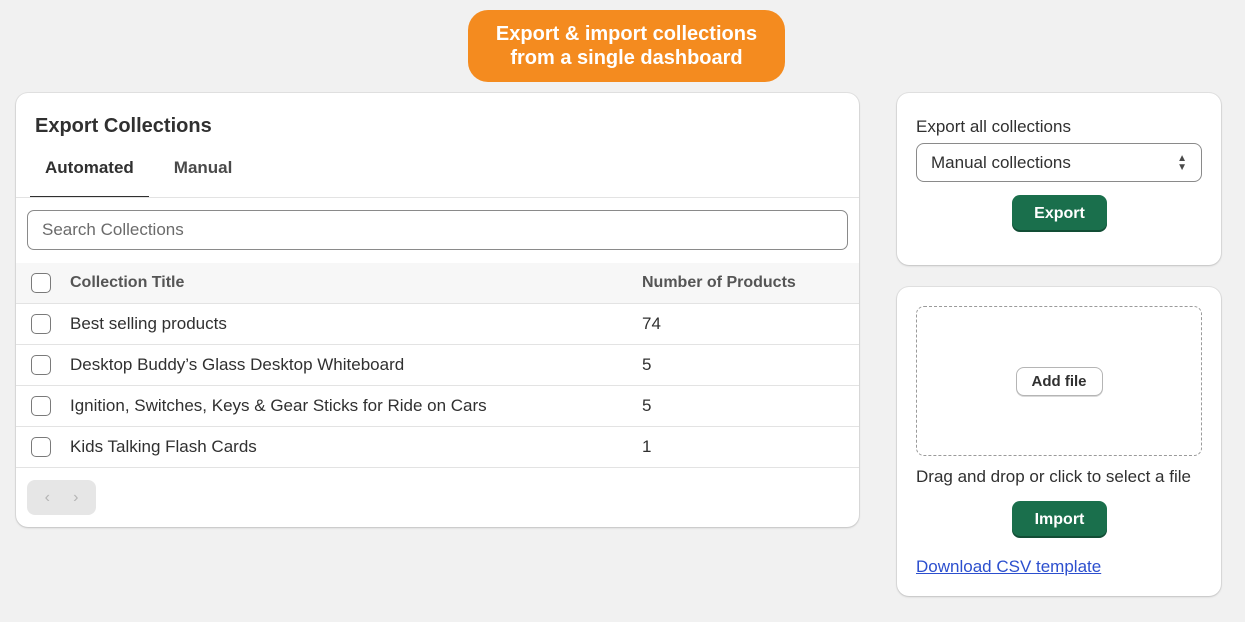 The image size is (1245, 622). What do you see at coordinates (123, 126) in the screenshot?
I see `card-title: Export Collections` at bounding box center [123, 126].